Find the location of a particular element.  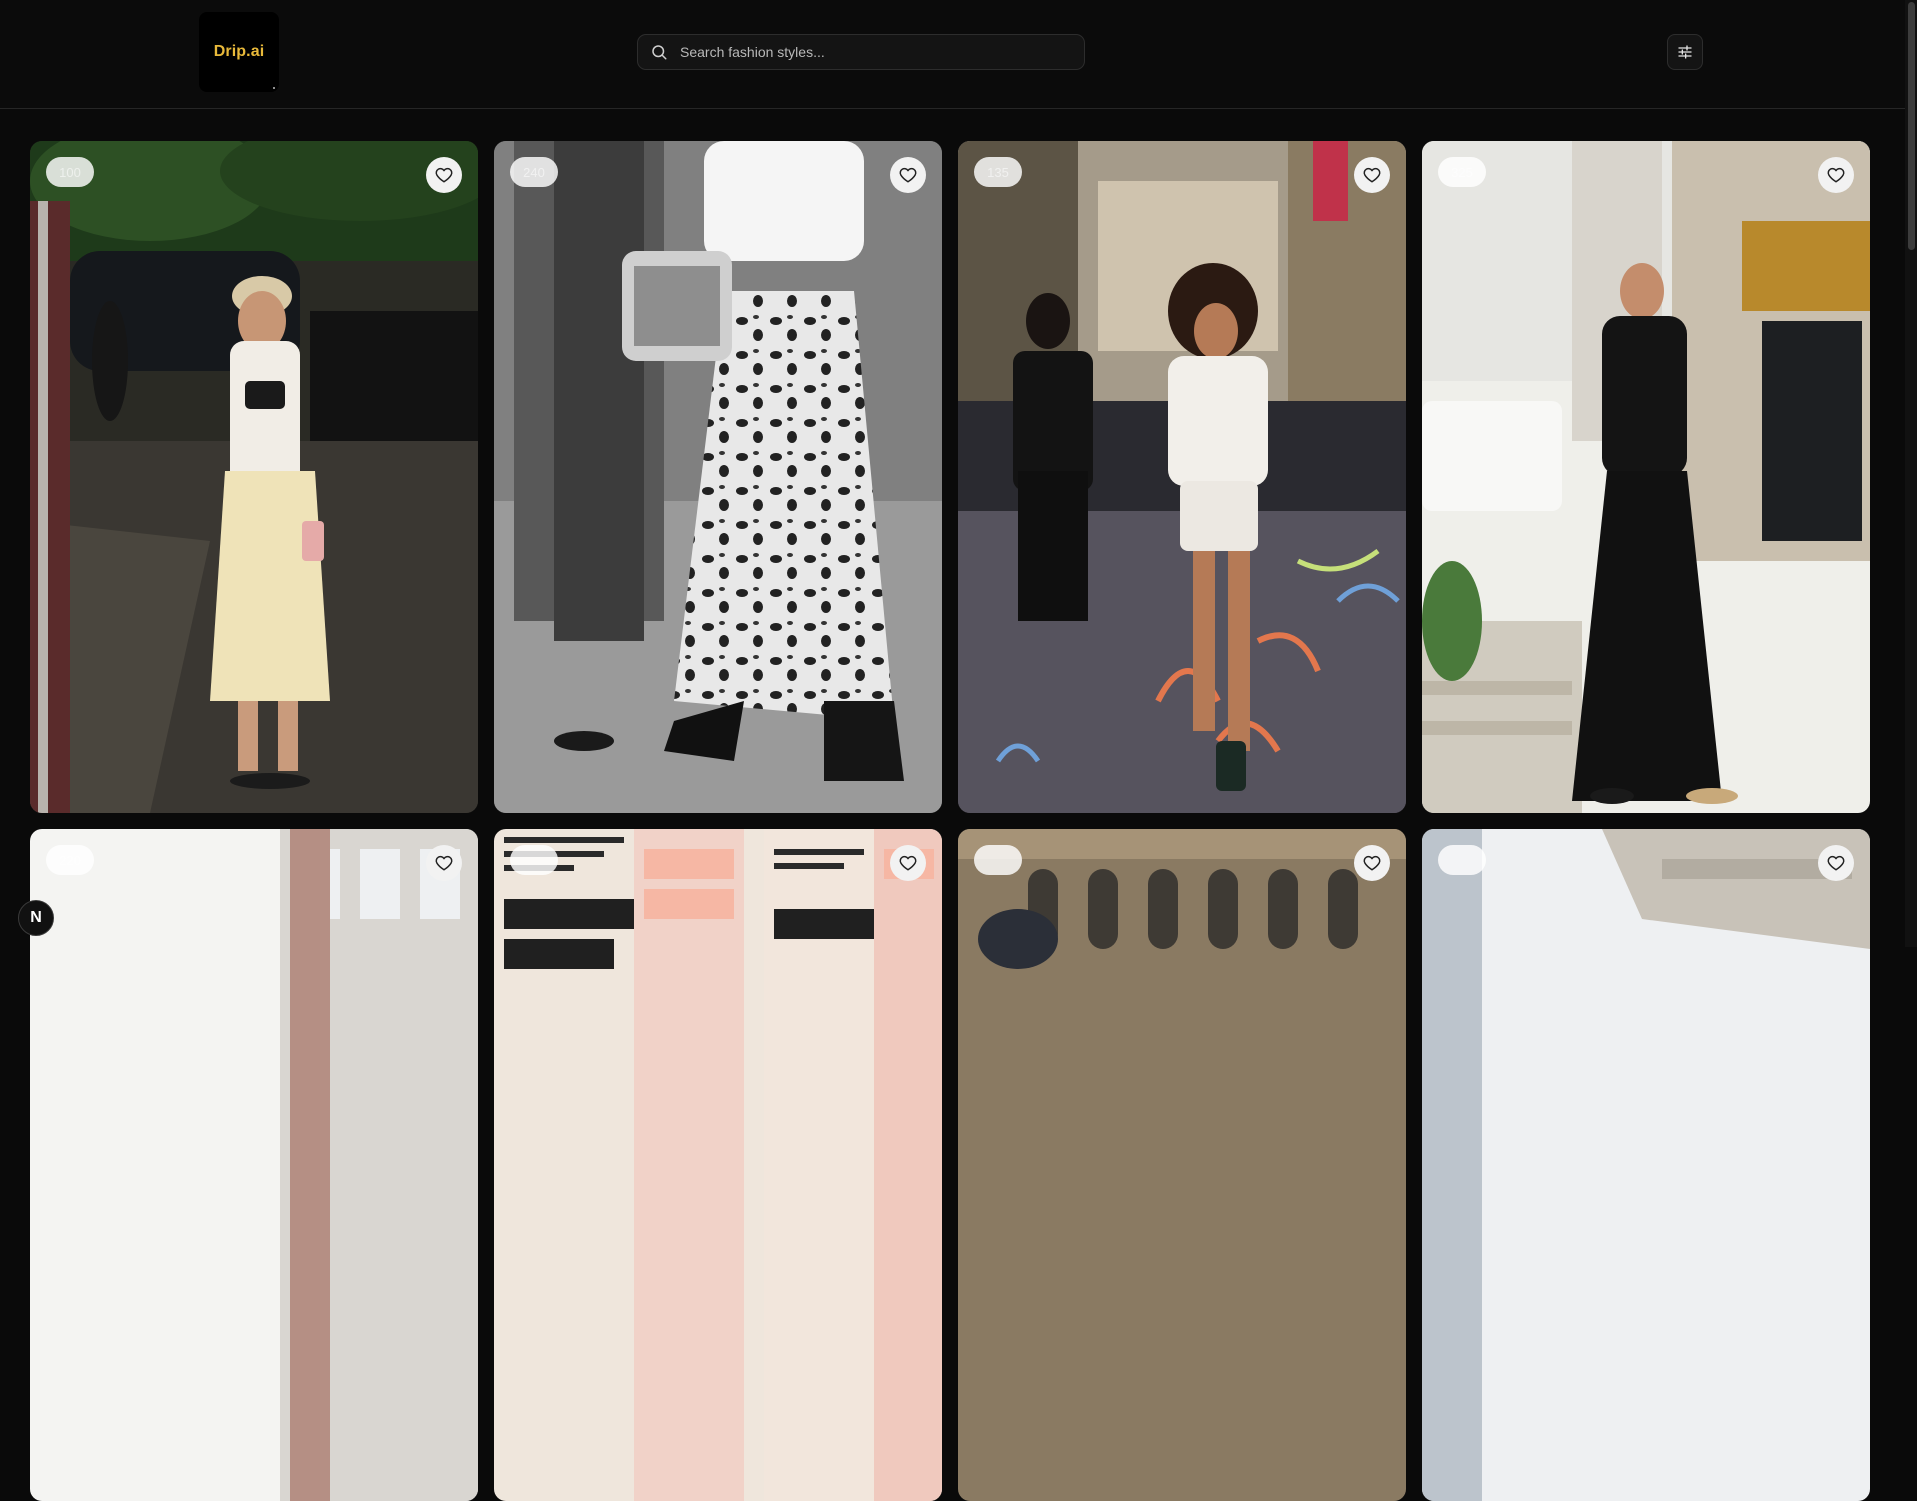

app-logo: Drip.ai is located at coordinates (239, 52).